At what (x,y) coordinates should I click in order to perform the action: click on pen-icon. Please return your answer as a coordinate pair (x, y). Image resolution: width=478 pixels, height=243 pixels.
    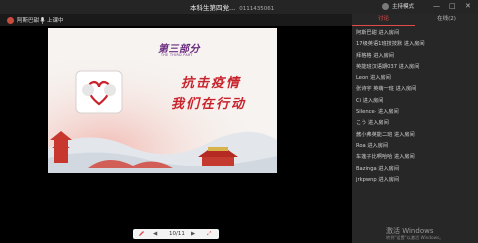
    Looking at the image, I should click on (141, 235).